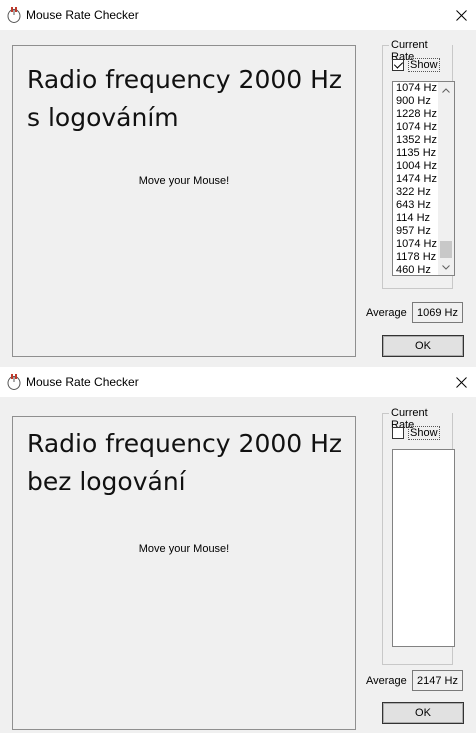  I want to click on caption-line-2: bez logování, so click(106, 481).